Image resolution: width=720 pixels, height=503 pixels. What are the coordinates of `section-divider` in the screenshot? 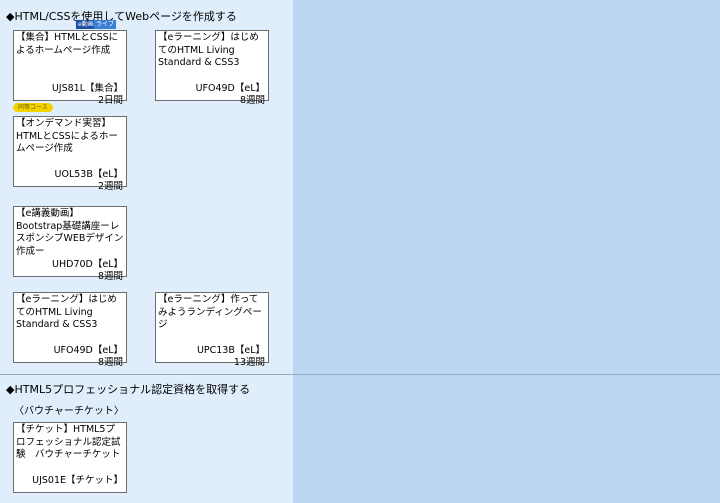 It's located at (360, 374).